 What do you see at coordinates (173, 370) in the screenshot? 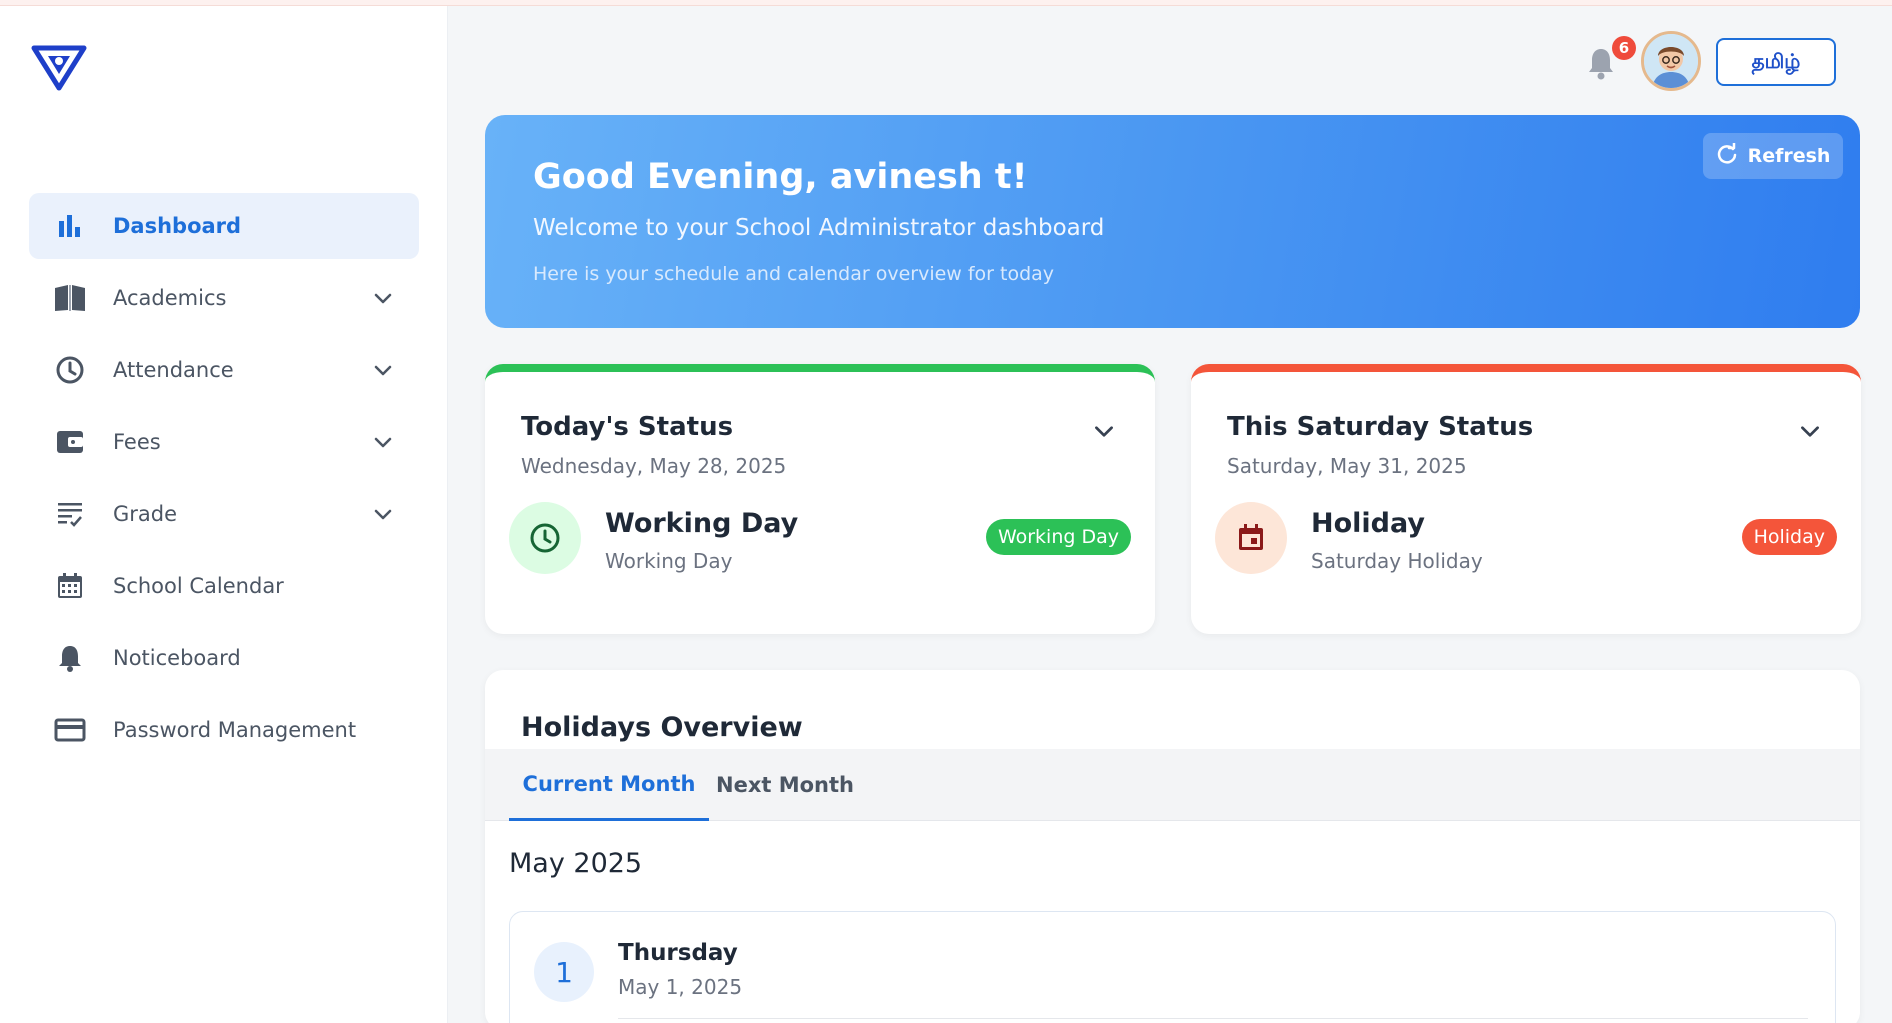
I see `sidebar-item-label: Attendance` at bounding box center [173, 370].